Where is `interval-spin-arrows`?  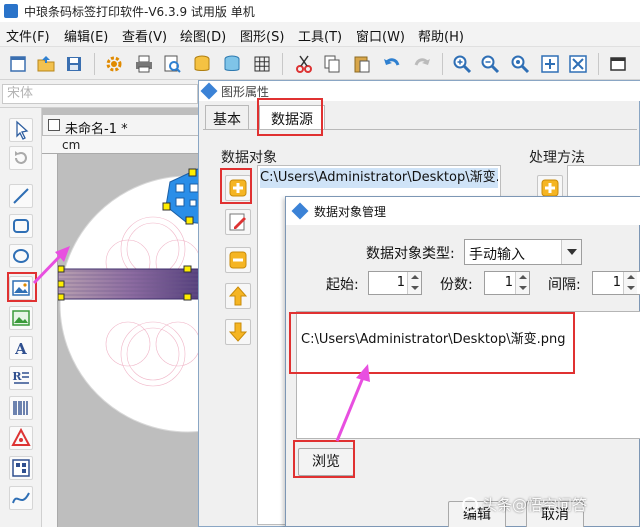
interval-spin-arrows is located at coordinates (630, 283).